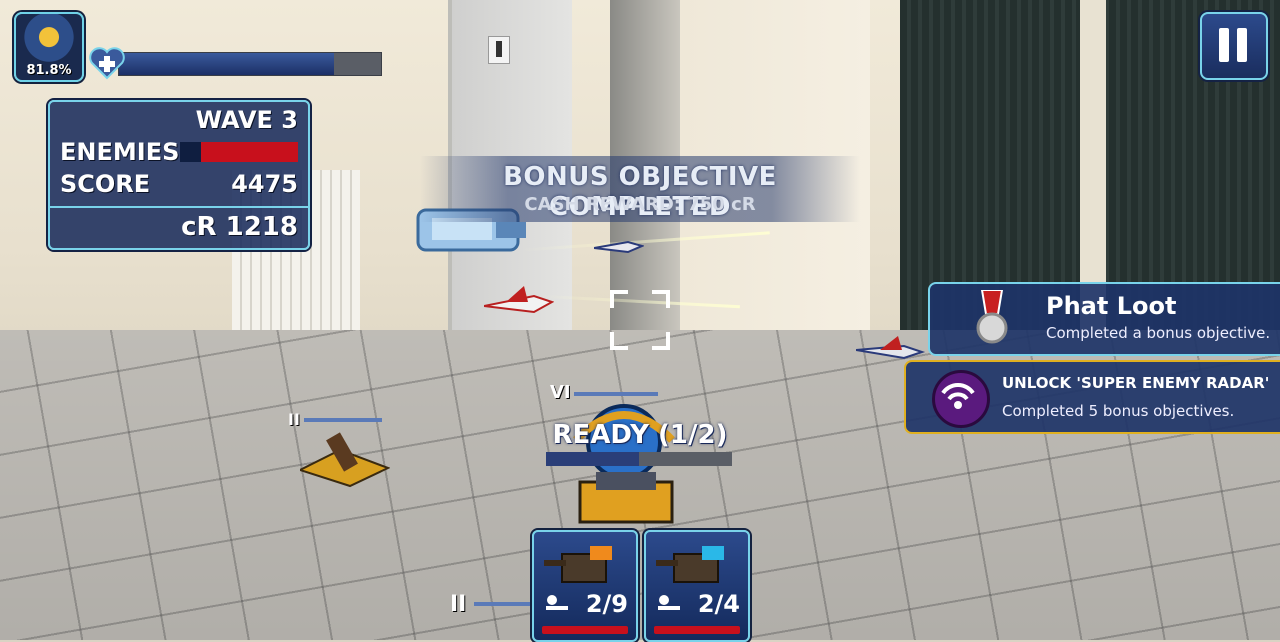 This screenshot has width=1280, height=642. Describe the element at coordinates (504, 604) in the screenshot. I see `bottom-turret-level-bar` at that location.